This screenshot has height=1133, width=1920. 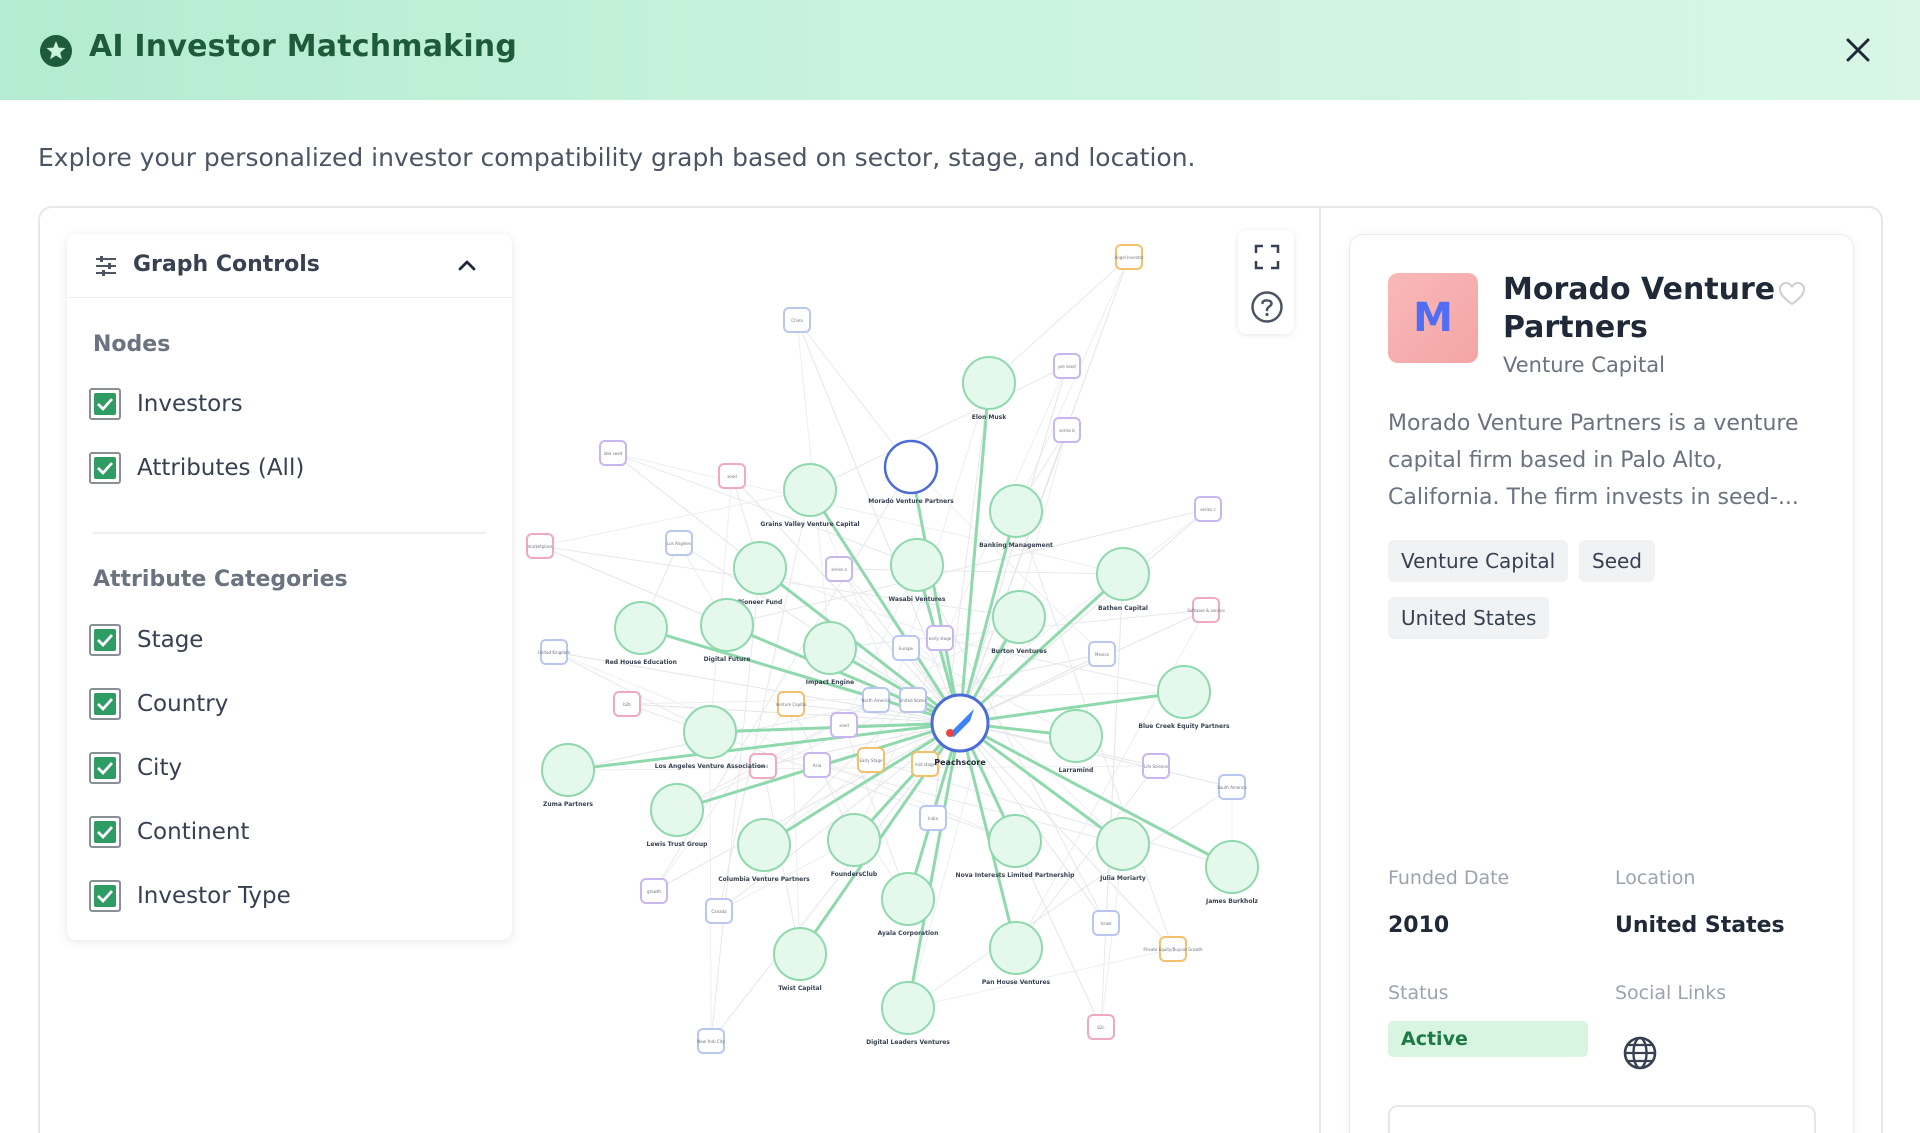 What do you see at coordinates (1173, 949) in the screenshot?
I see `graph-attribute-label: Private Equity/Buyout Growth` at bounding box center [1173, 949].